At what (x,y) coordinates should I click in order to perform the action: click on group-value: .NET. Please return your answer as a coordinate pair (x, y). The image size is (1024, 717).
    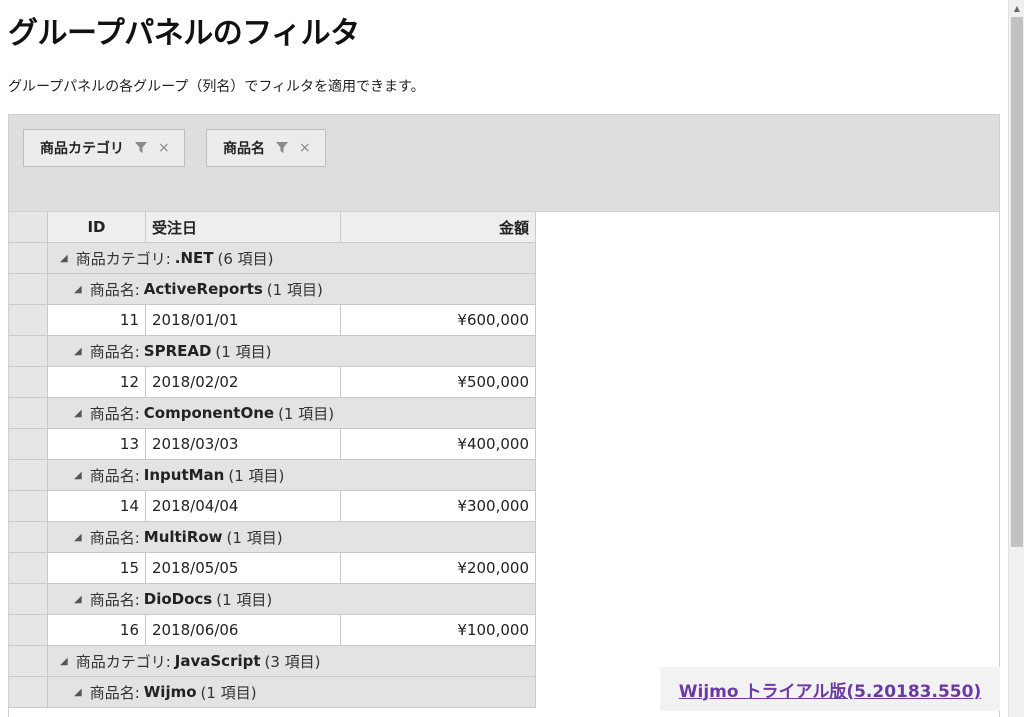
    Looking at the image, I should click on (194, 258).